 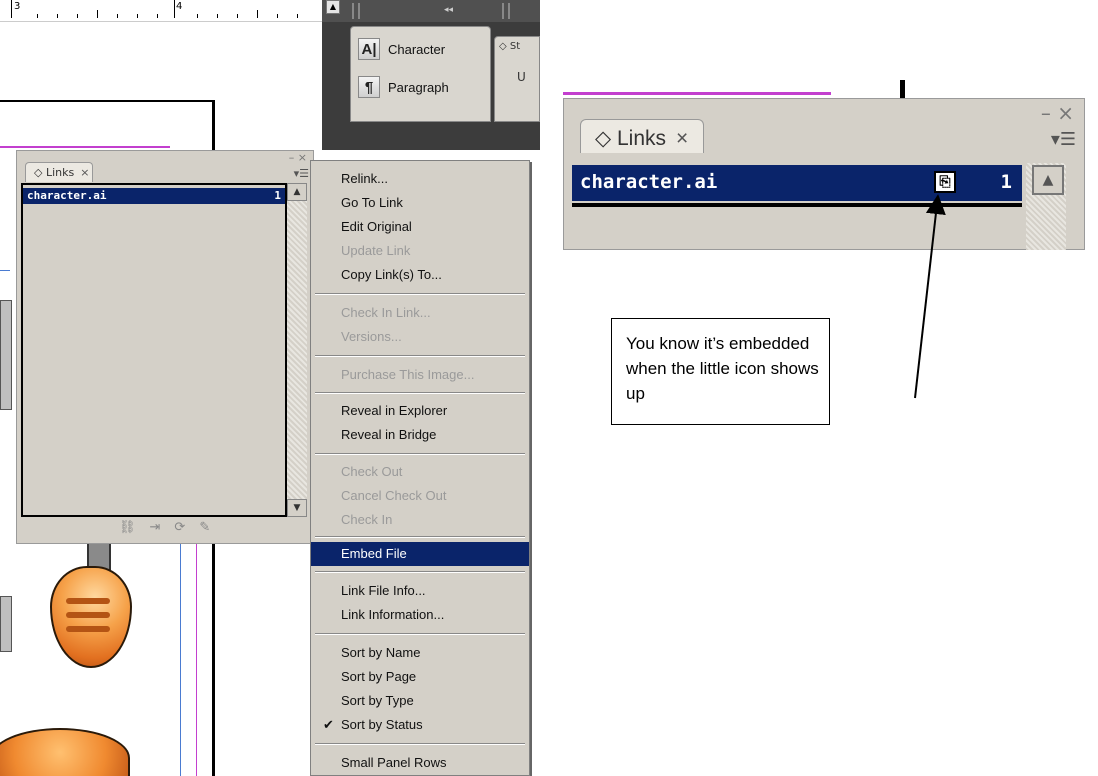 I want to click on links-list: character.ai 1, so click(x=154, y=350).